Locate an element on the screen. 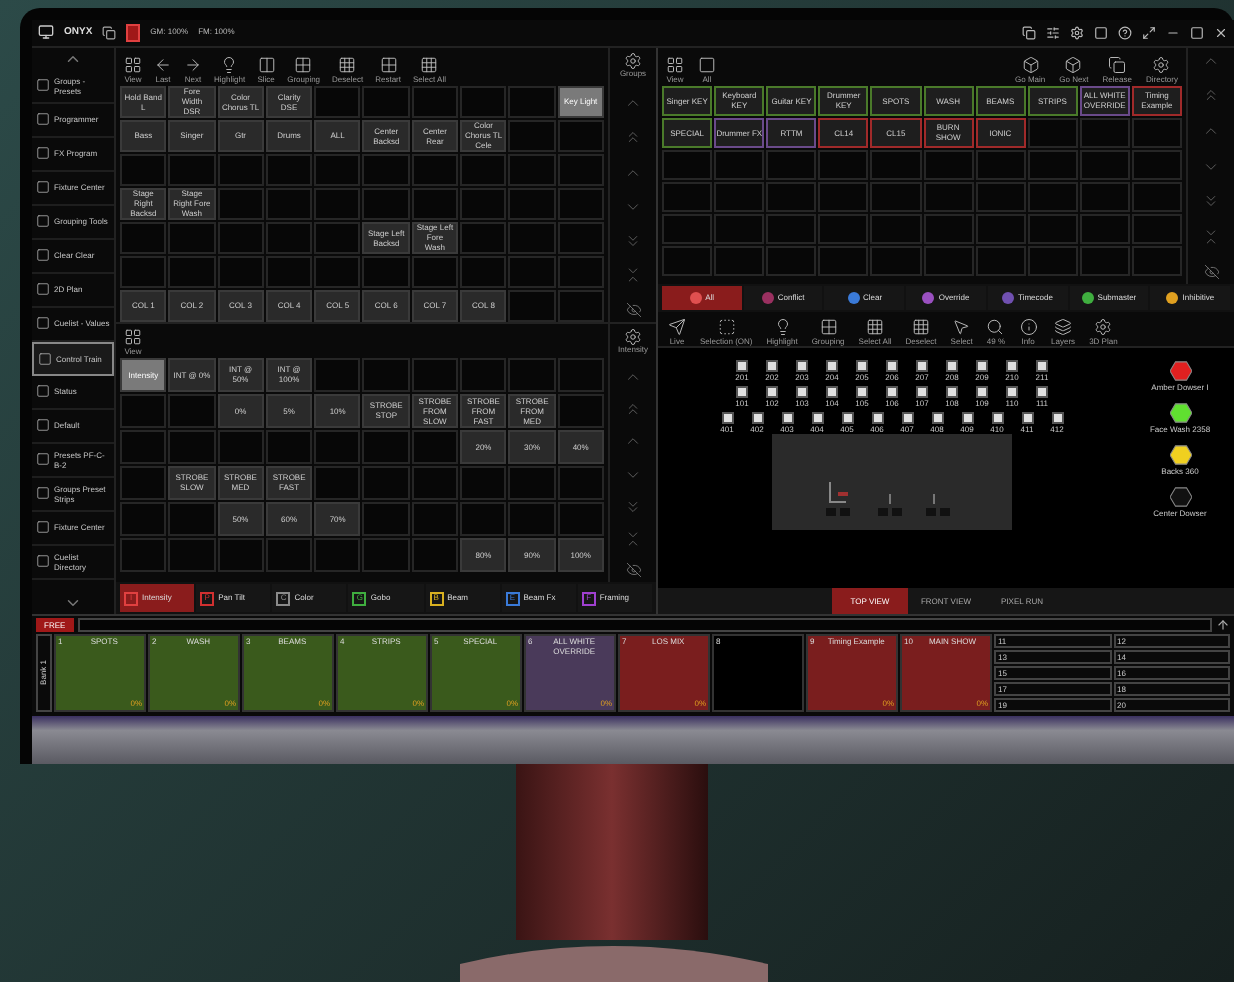 Image resolution: width=1234 pixels, height=982 pixels. pointer-icon is located at coordinates (961, 326).